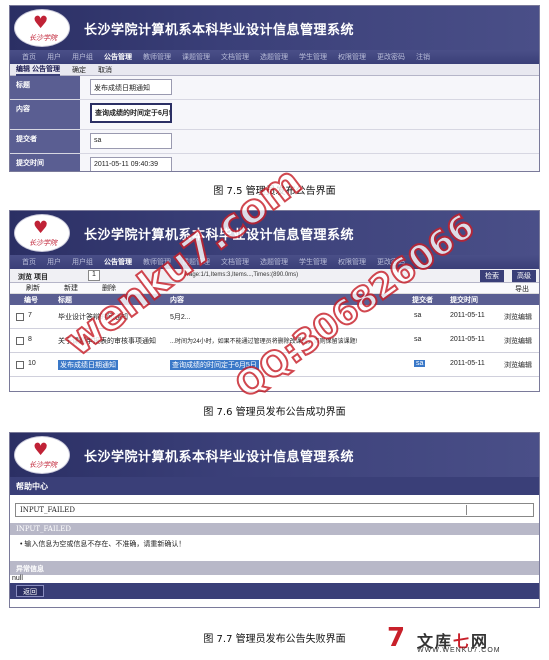 The height and width of the screenshot is (660, 549). What do you see at coordinates (131, 87) in the screenshot?
I see `title-input: 发布成绩日期通知` at bounding box center [131, 87].